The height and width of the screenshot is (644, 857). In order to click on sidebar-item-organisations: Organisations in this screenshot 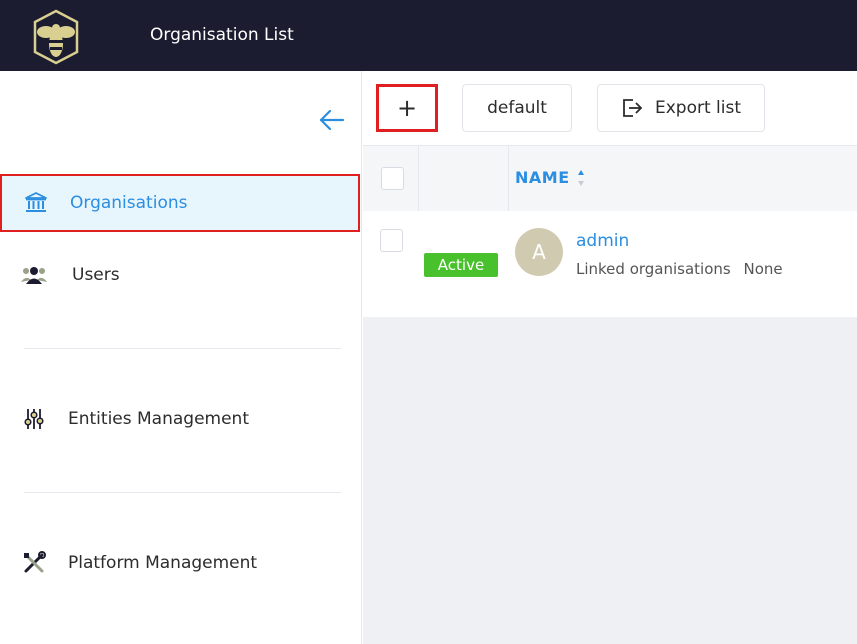, I will do `click(180, 203)`.